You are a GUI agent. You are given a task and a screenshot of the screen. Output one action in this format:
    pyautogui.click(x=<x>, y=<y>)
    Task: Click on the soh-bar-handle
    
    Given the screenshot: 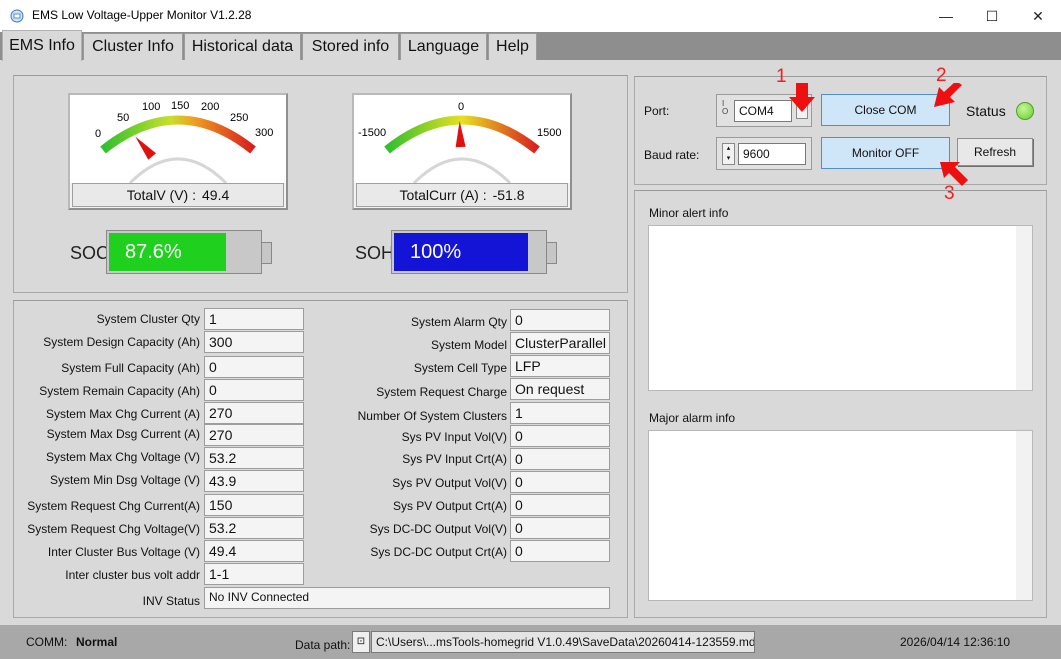 What is the action you would take?
    pyautogui.click(x=551, y=253)
    